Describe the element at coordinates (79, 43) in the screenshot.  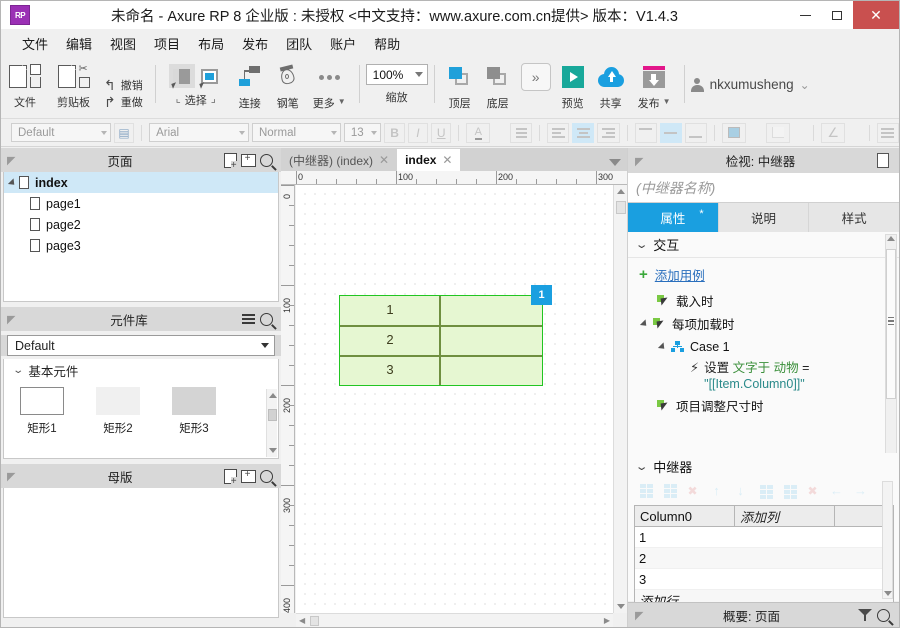
I see `menu-item-edit: 编辑` at that location.